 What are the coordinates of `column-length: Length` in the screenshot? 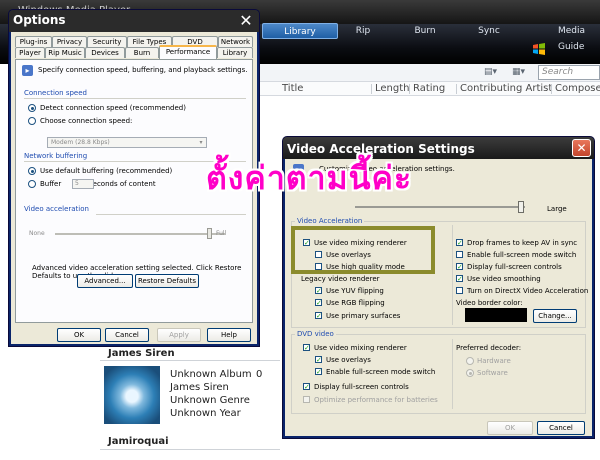 It's located at (392, 89).